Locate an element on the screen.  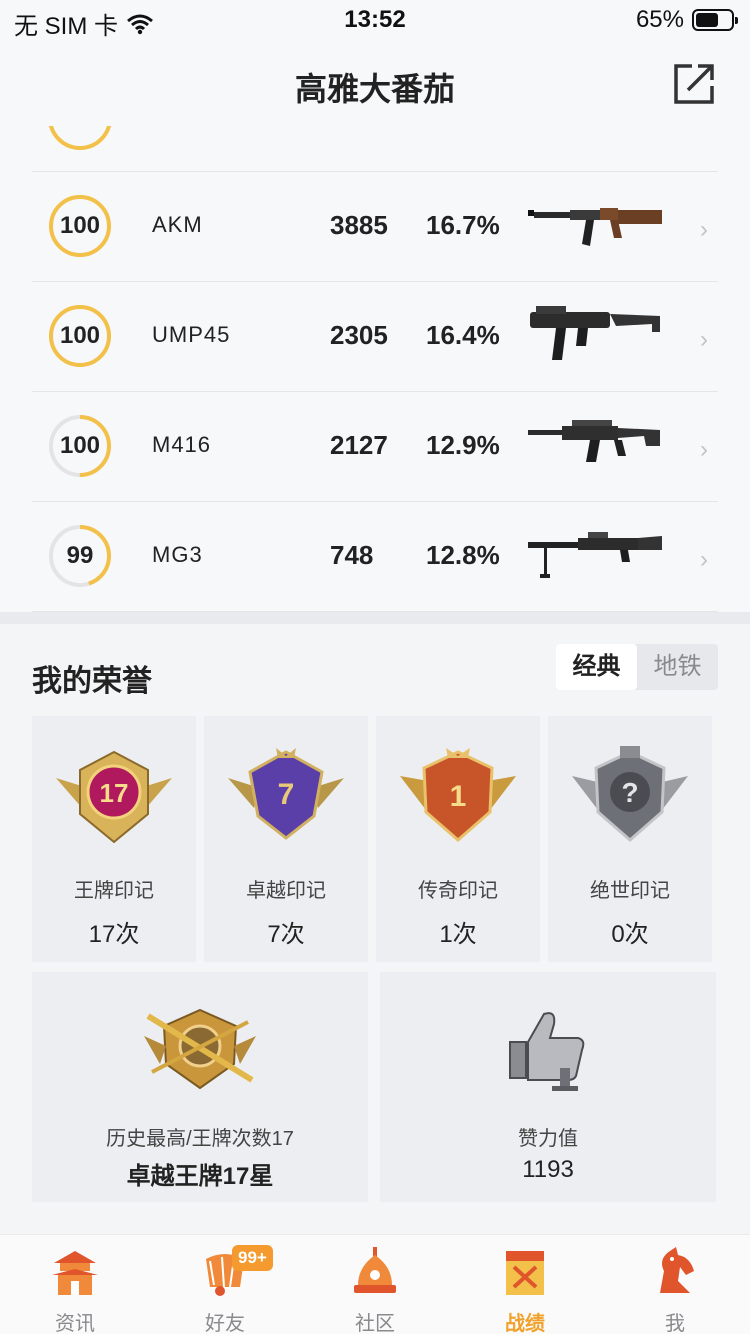
level-ring is located at coordinates (80, 138).